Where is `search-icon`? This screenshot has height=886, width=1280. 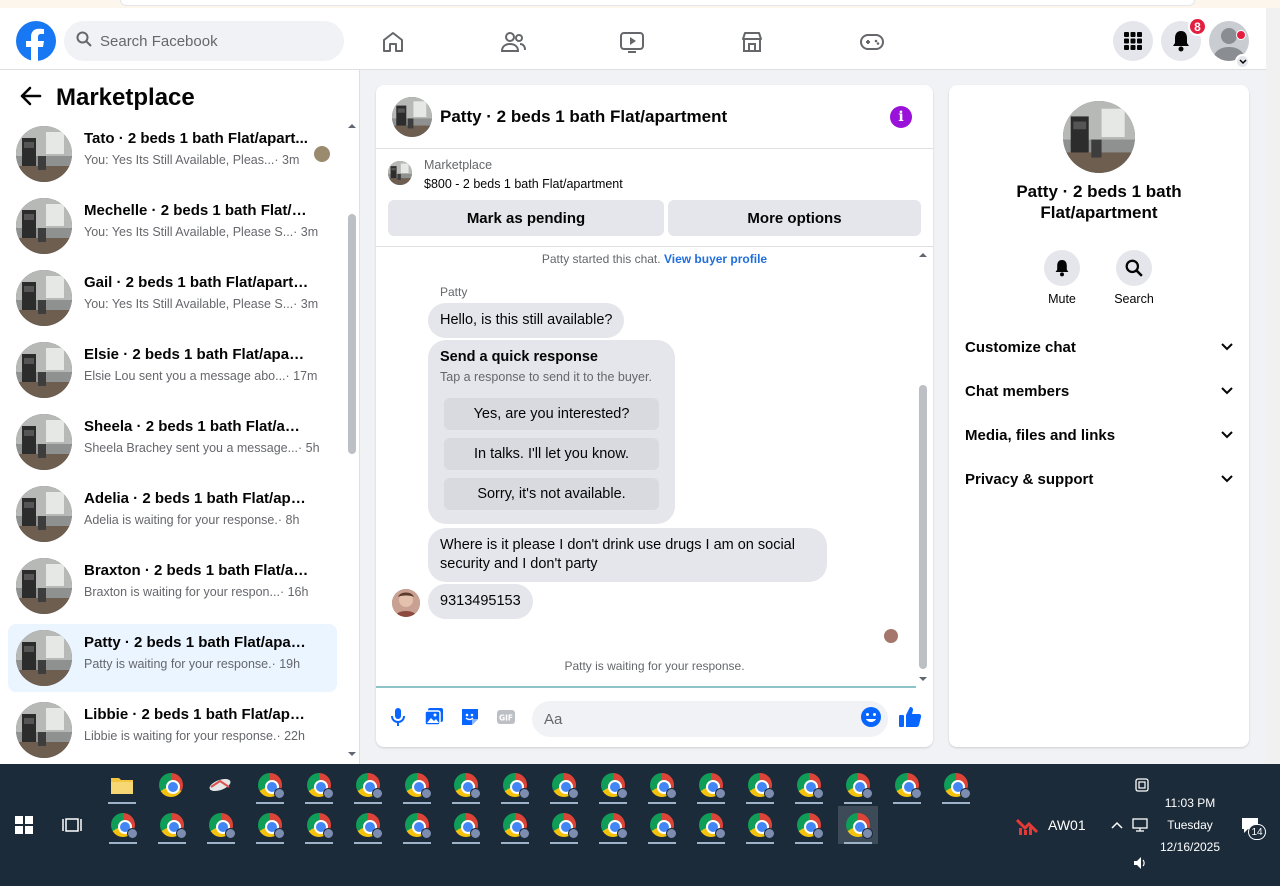
search-icon is located at coordinates (1134, 268).